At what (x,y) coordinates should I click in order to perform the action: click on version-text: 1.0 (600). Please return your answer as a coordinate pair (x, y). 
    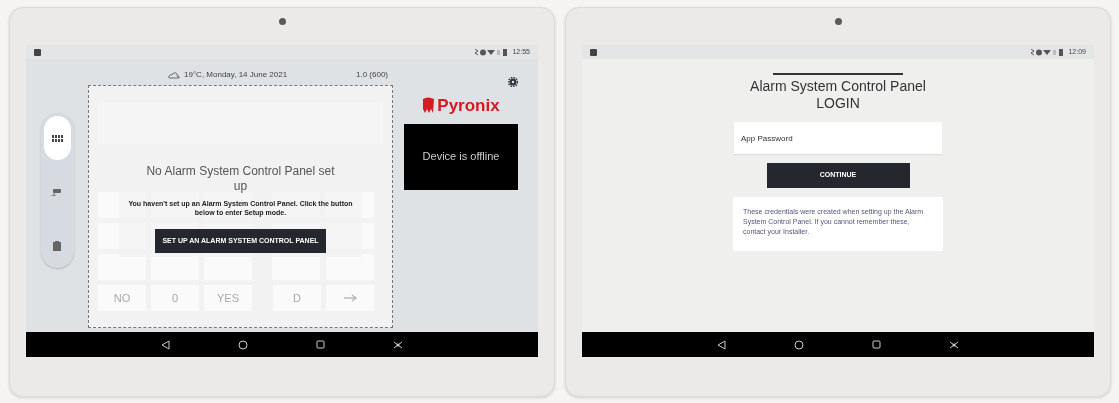
    Looking at the image, I should click on (371, 75).